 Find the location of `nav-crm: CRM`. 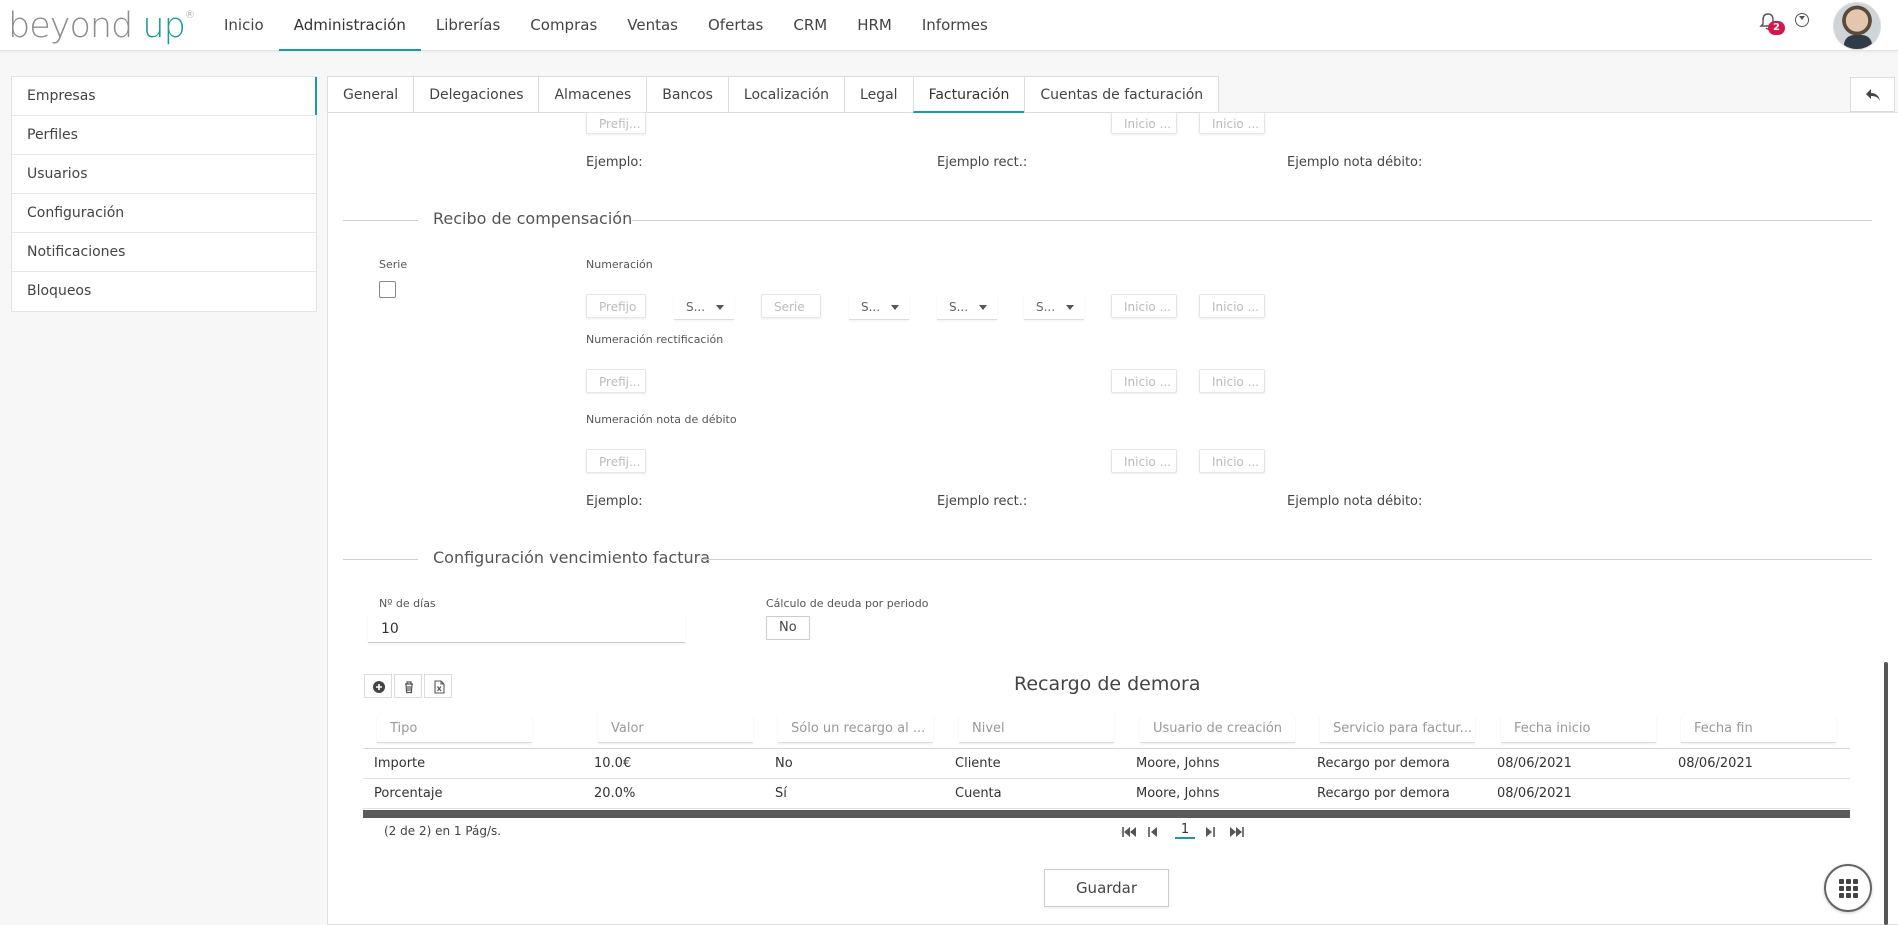

nav-crm: CRM is located at coordinates (810, 25).